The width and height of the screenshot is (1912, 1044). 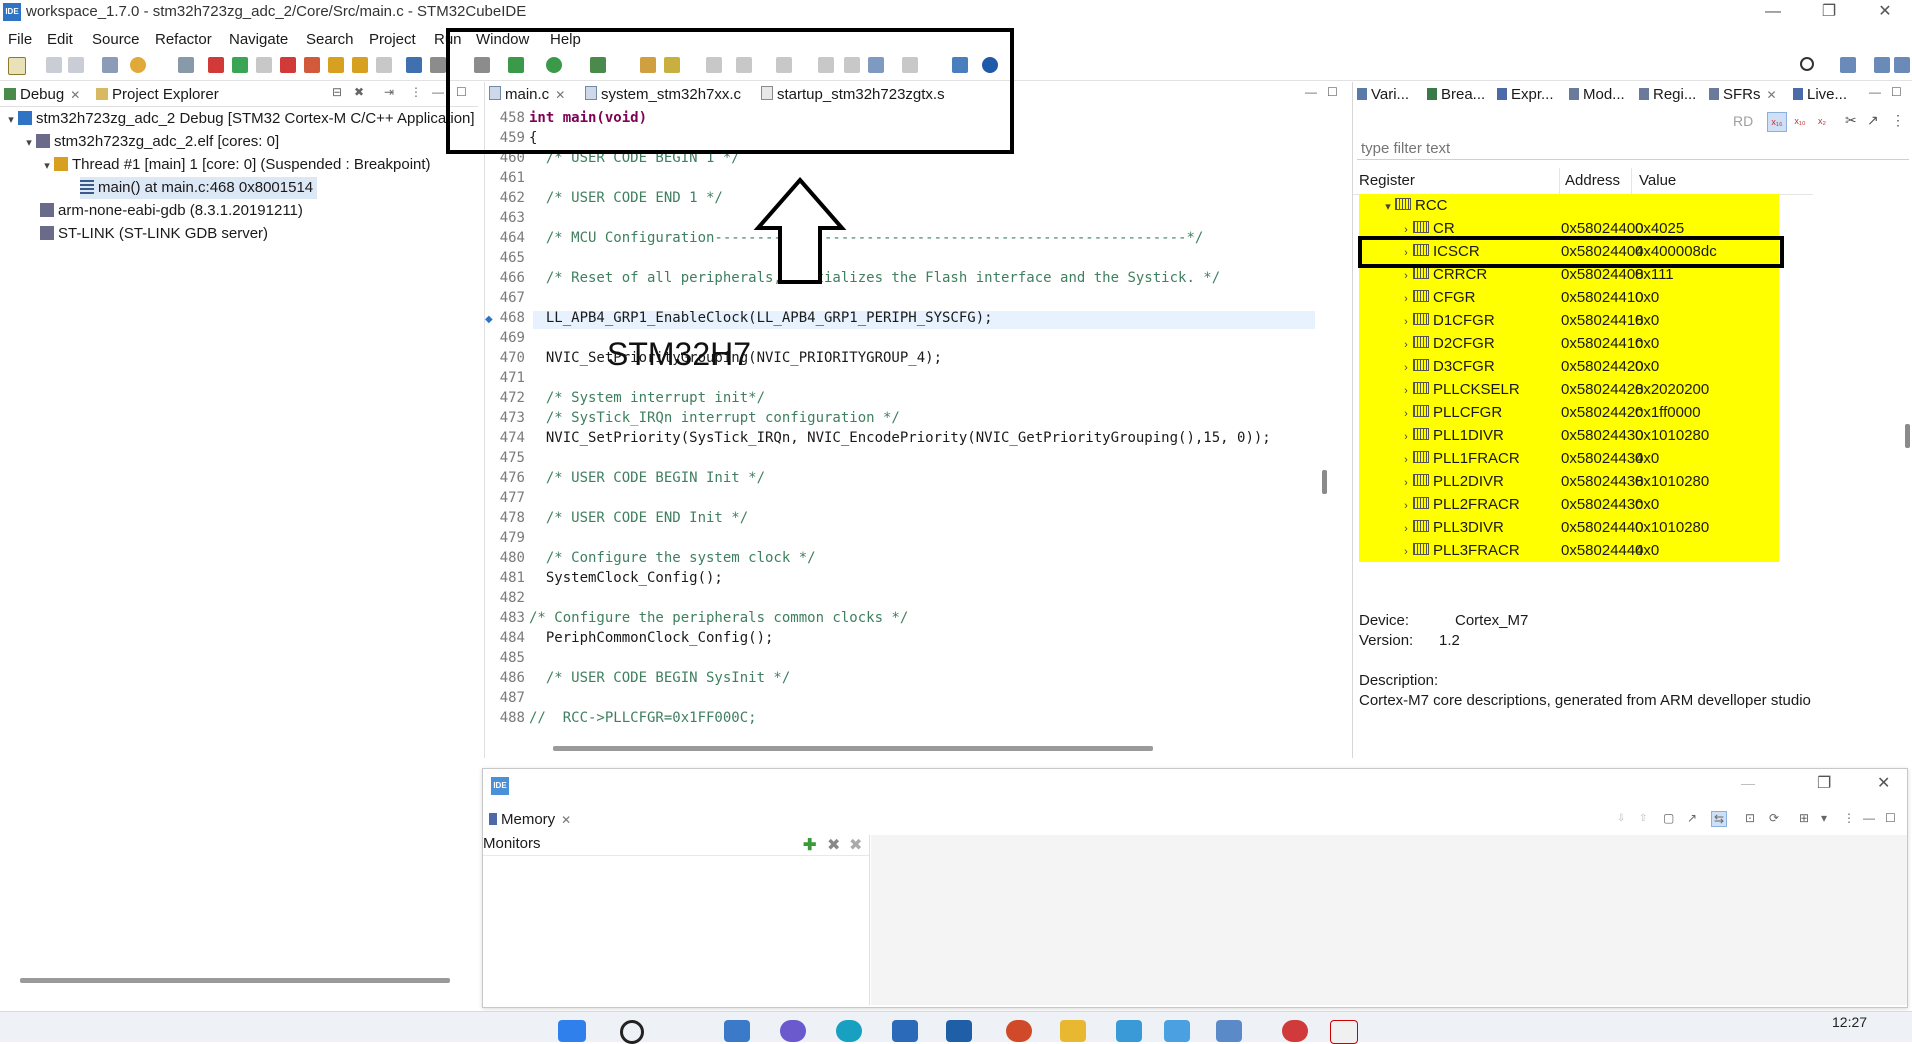 What do you see at coordinates (116, 39) in the screenshot?
I see `menu-source: Source` at bounding box center [116, 39].